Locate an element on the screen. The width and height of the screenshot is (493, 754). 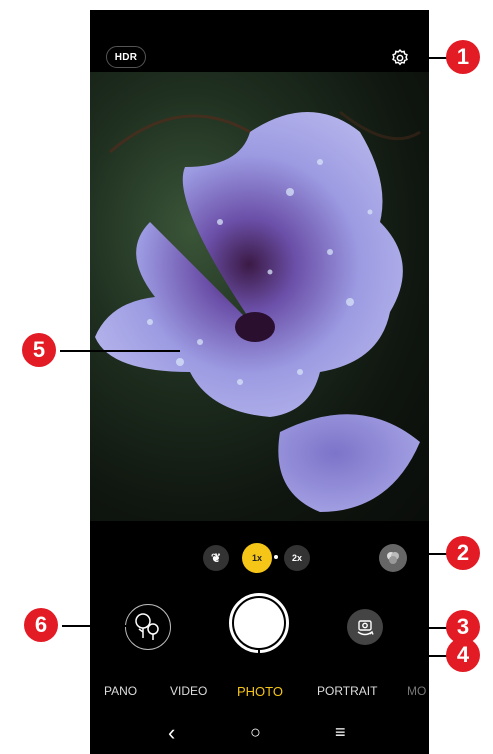
zoom-bar: ❦ 1x 2x is located at coordinates (259, 558).